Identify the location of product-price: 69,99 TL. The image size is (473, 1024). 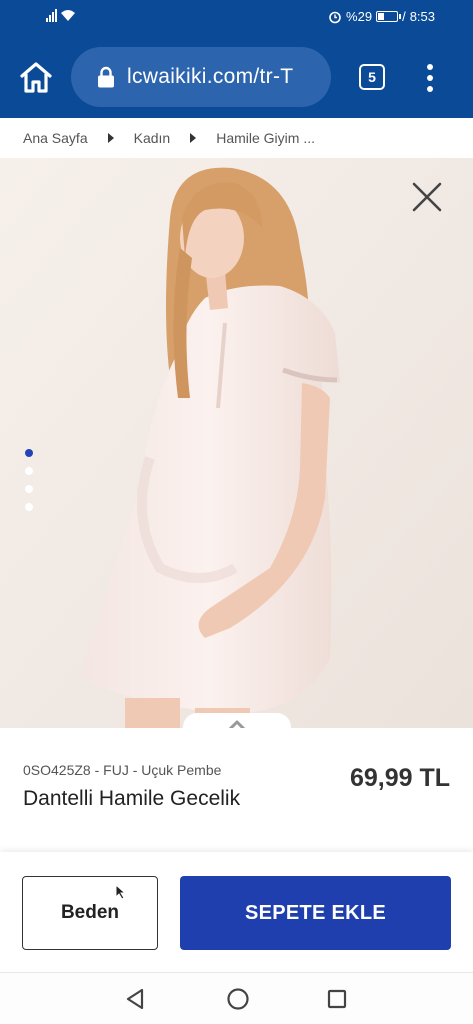
(399, 778).